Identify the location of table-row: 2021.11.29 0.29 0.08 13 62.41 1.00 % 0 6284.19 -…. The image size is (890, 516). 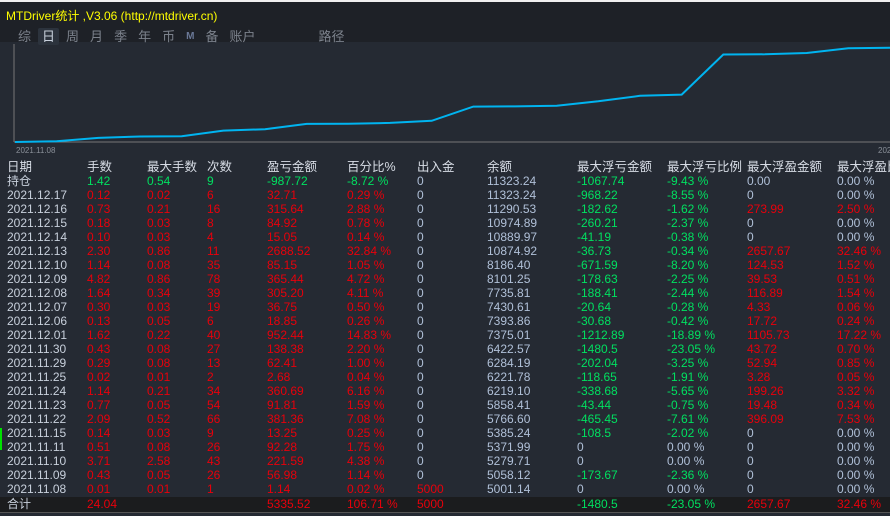
(445, 363).